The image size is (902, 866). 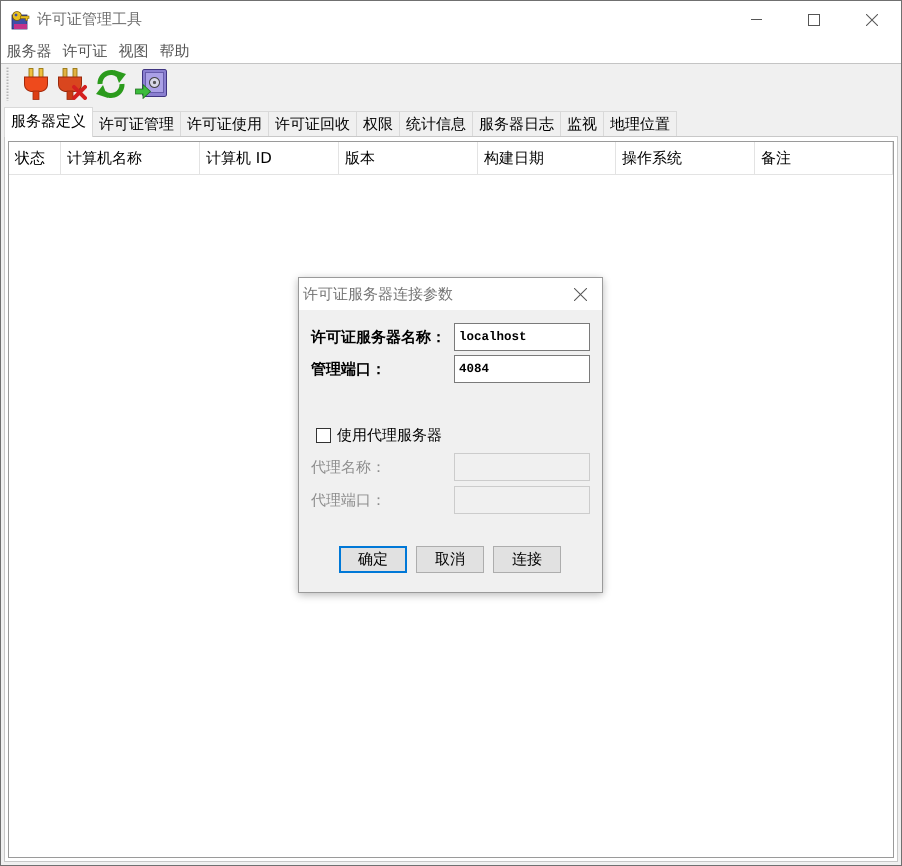 I want to click on menu-item: 服务器, so click(x=29, y=51).